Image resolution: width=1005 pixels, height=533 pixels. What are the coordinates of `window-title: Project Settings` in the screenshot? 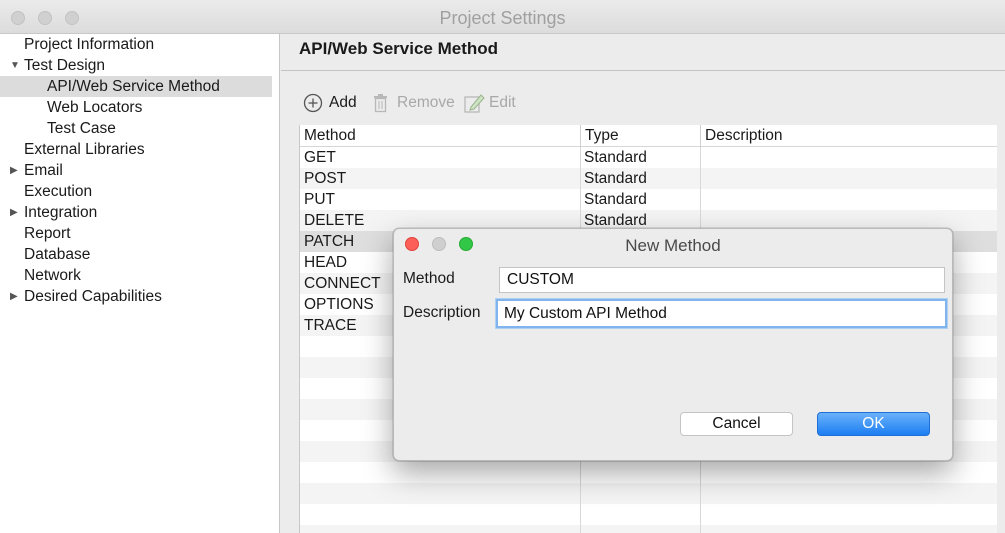 It's located at (502, 18).